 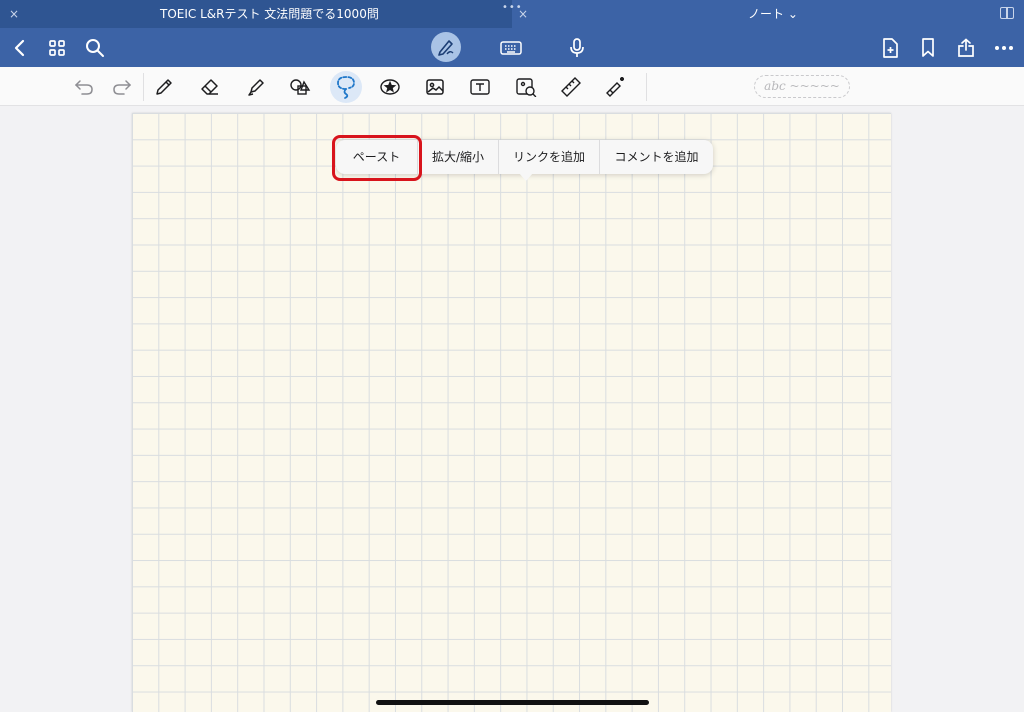 I want to click on laser-pointer-icon, so click(x=616, y=87).